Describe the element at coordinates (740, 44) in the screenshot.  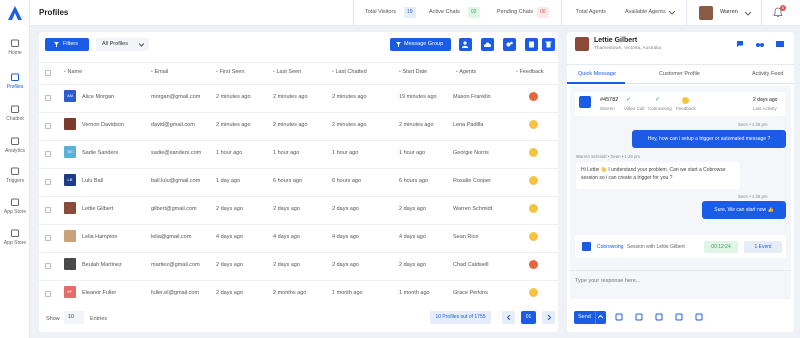
I see `chat-icon` at that location.